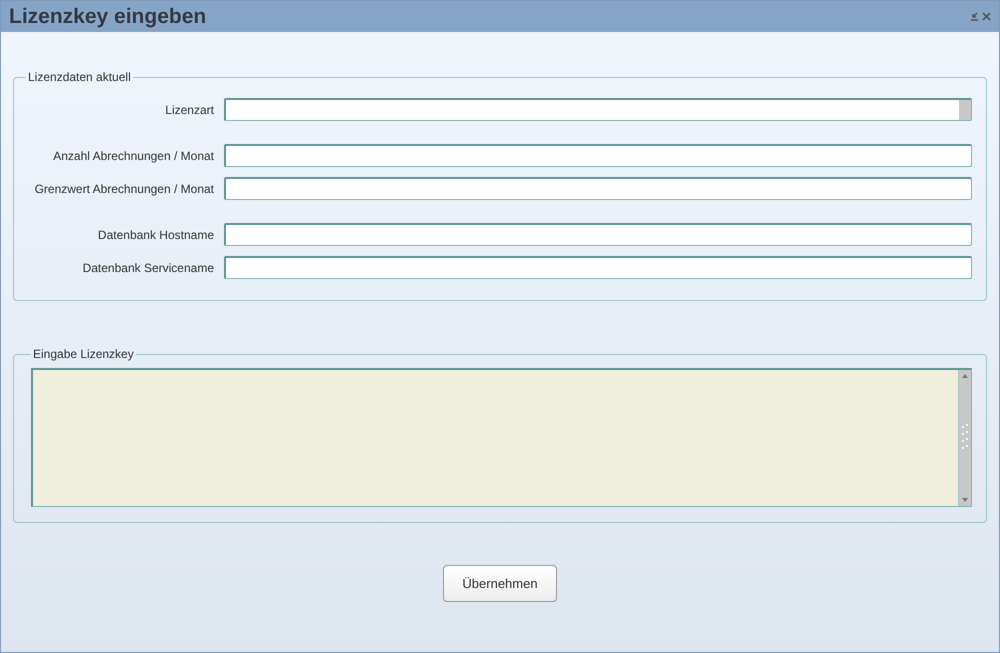 This screenshot has width=1000, height=653. What do you see at coordinates (986, 16) in the screenshot?
I see `close-icon` at bounding box center [986, 16].